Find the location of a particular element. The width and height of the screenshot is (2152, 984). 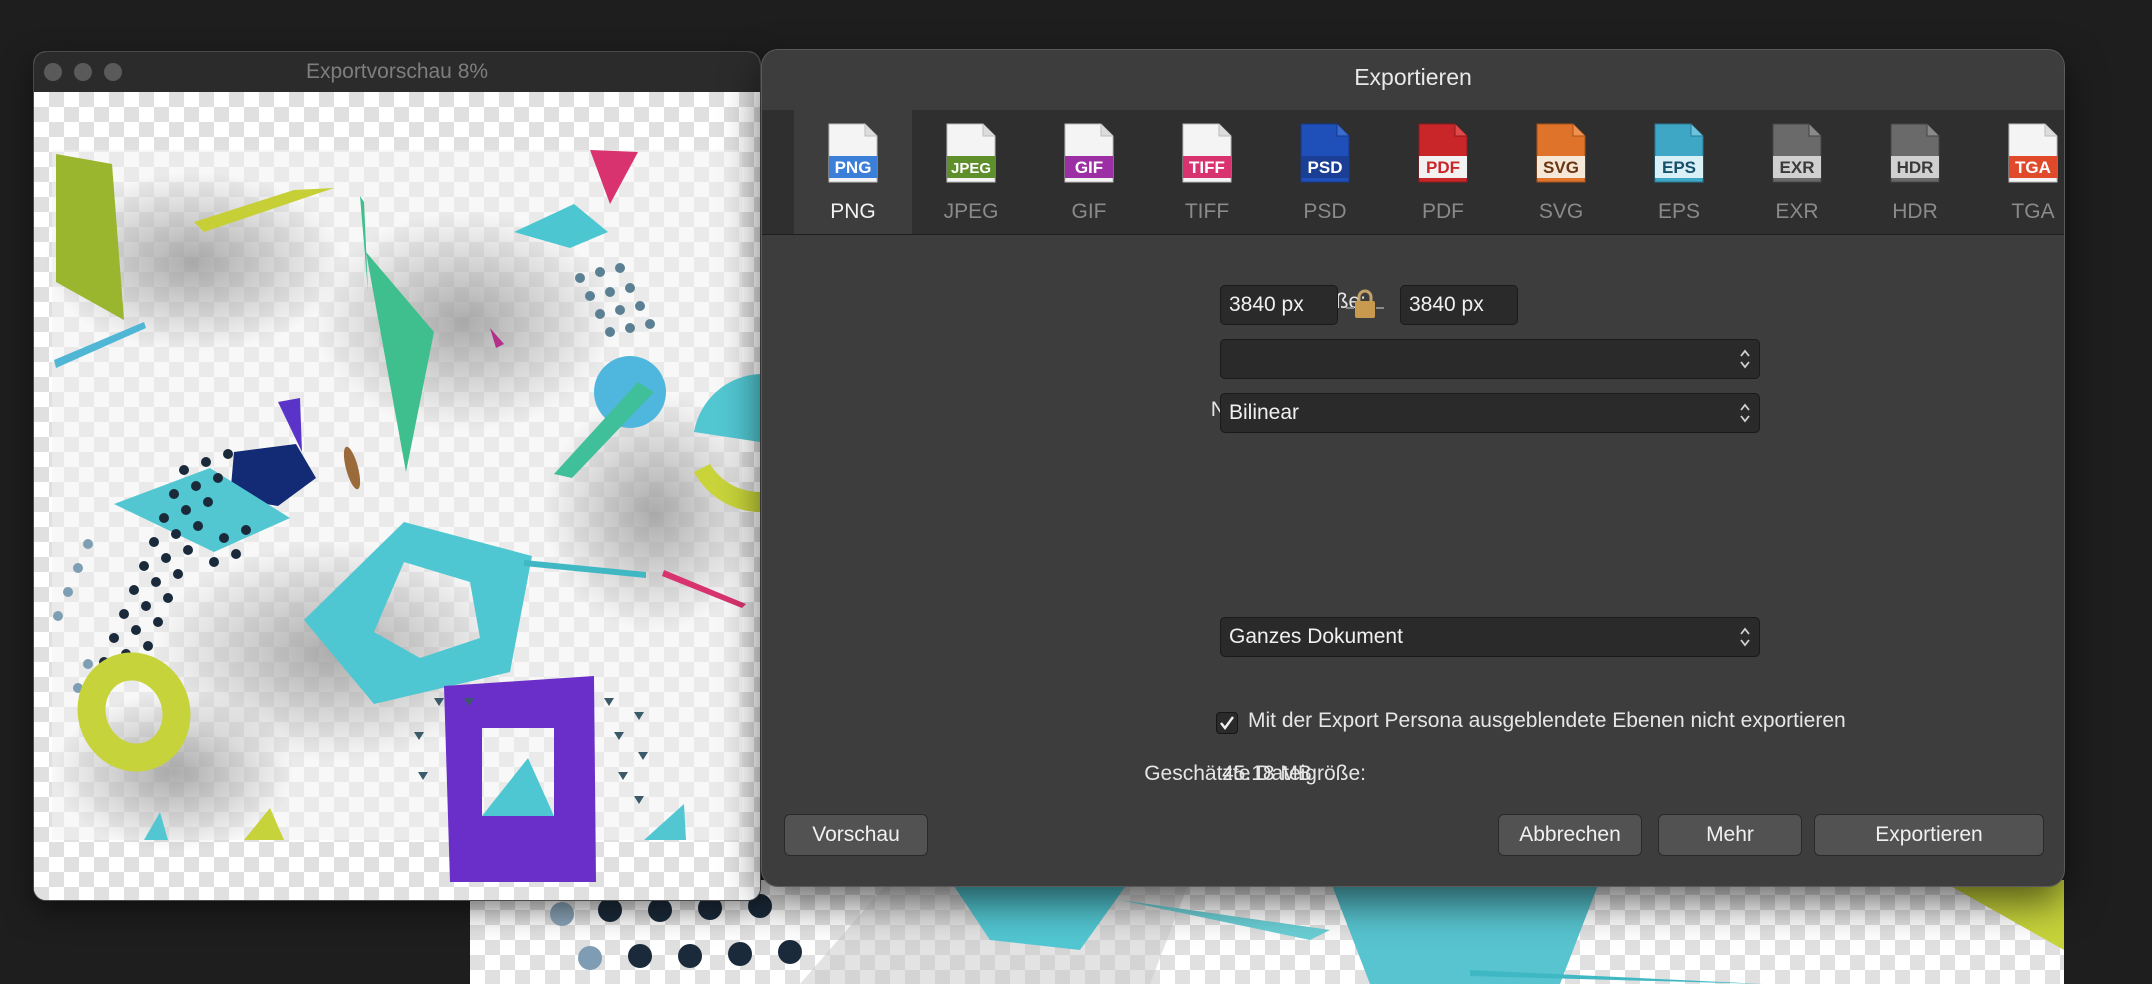

format-label-png: PNG is located at coordinates (853, 211).